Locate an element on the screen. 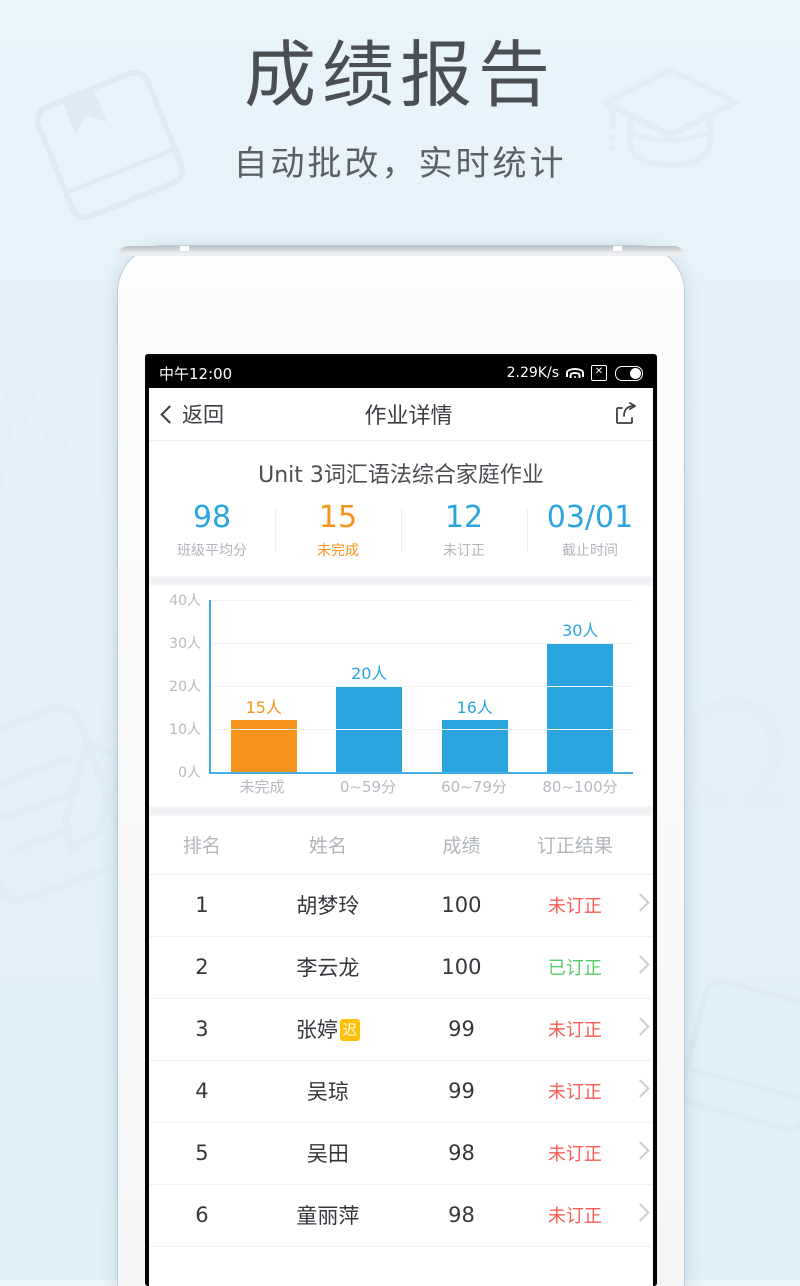 The height and width of the screenshot is (1286, 800). chart-bar-label: 20人 is located at coordinates (369, 672).